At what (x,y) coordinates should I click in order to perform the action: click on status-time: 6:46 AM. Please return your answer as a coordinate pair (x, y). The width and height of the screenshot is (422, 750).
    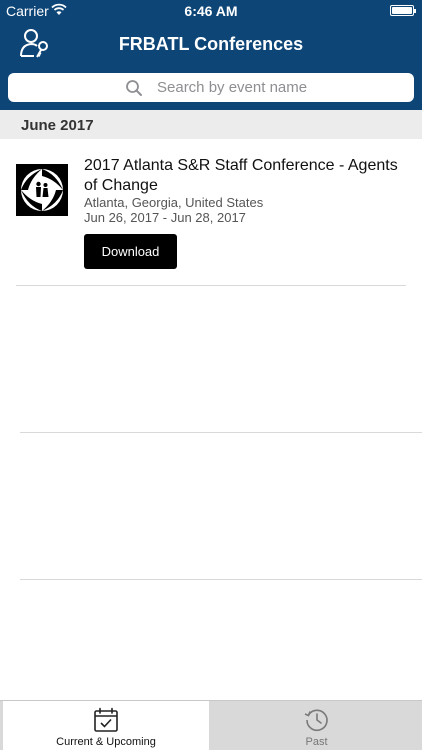
    Looking at the image, I should click on (211, 11).